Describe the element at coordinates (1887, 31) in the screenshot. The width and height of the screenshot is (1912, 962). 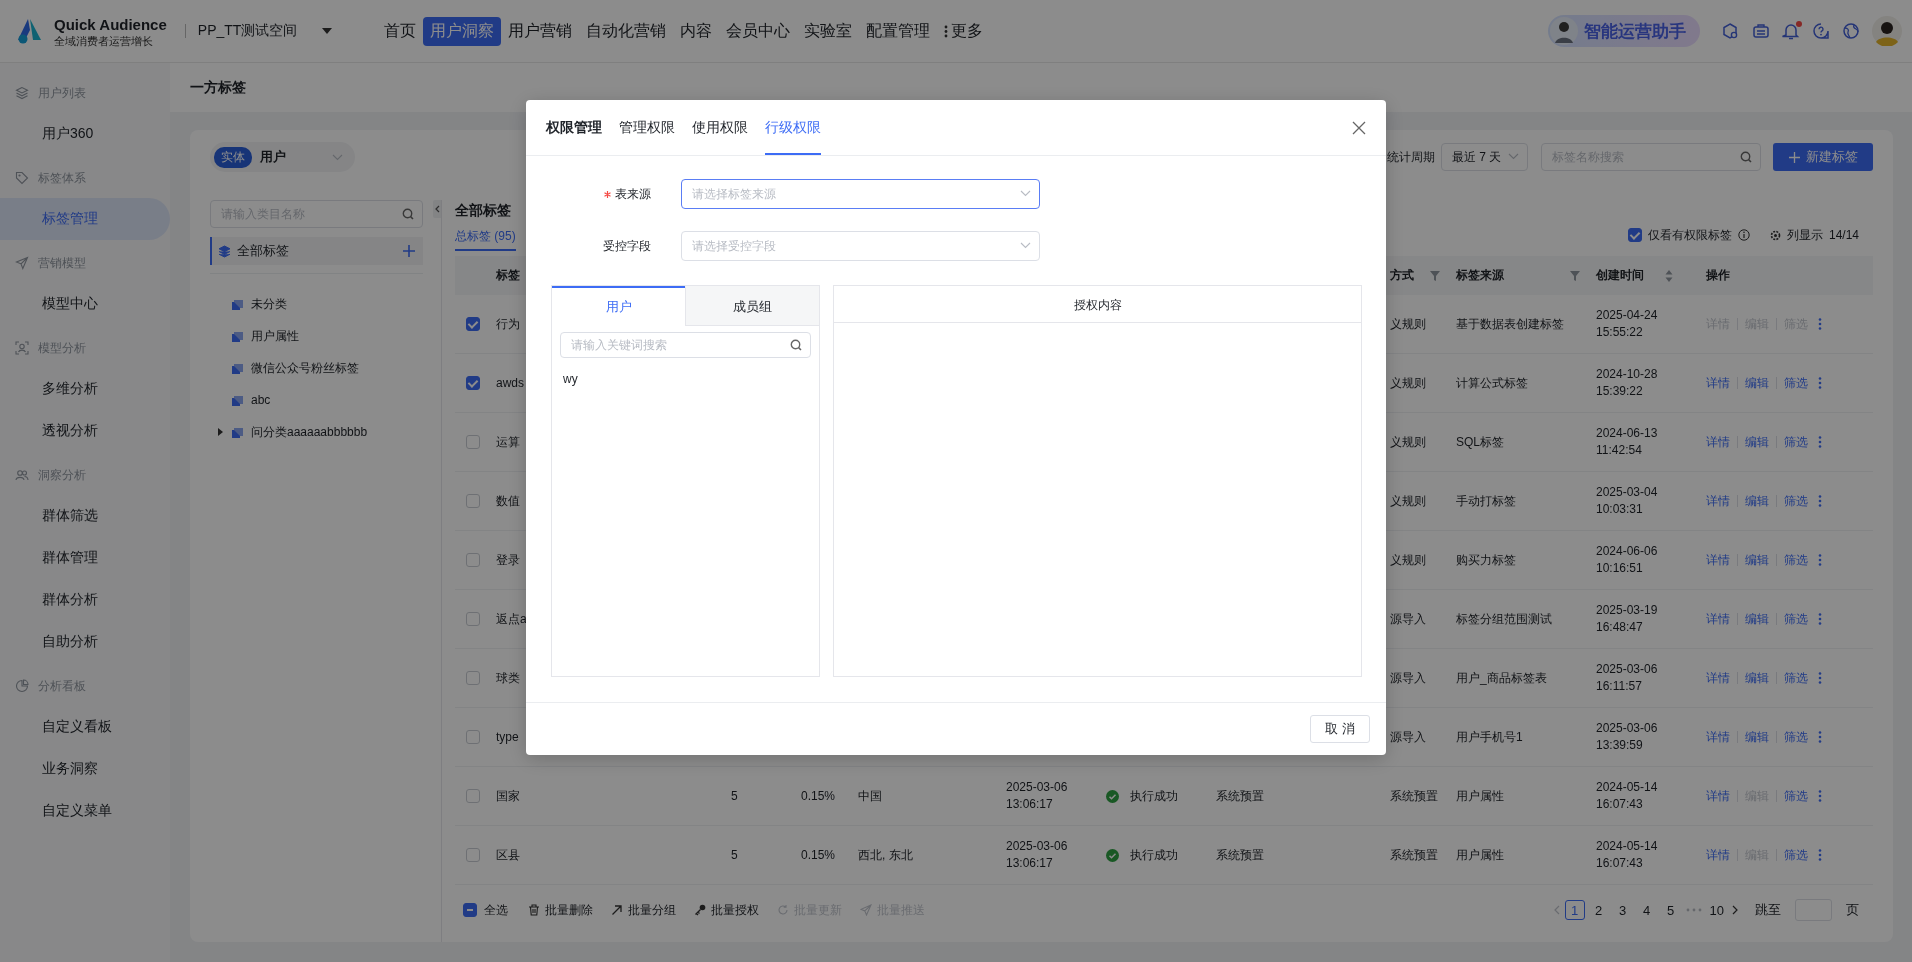
I see `avatar-icon` at that location.